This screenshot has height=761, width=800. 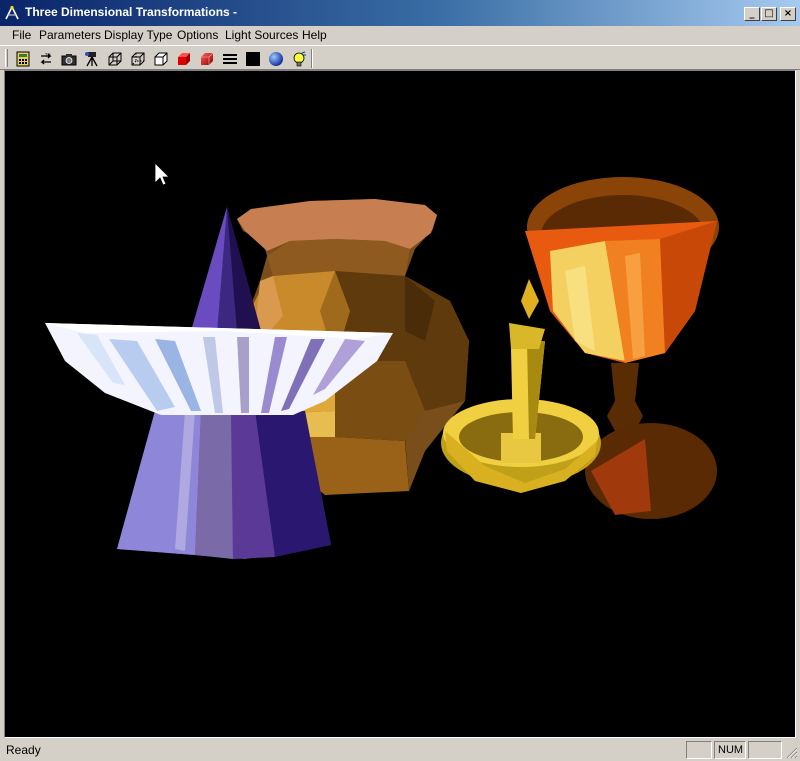 What do you see at coordinates (21, 35) in the screenshot?
I see `menu-file: File` at bounding box center [21, 35].